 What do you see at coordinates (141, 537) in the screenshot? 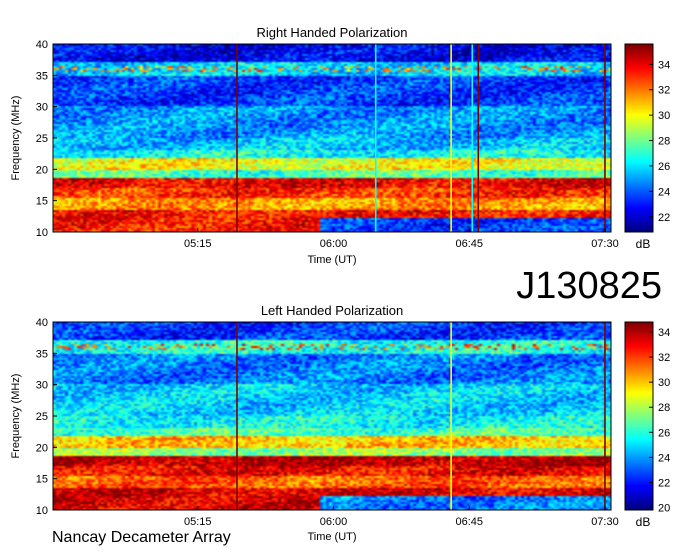
I see `instrument-name: Nancay Decameter Array` at bounding box center [141, 537].